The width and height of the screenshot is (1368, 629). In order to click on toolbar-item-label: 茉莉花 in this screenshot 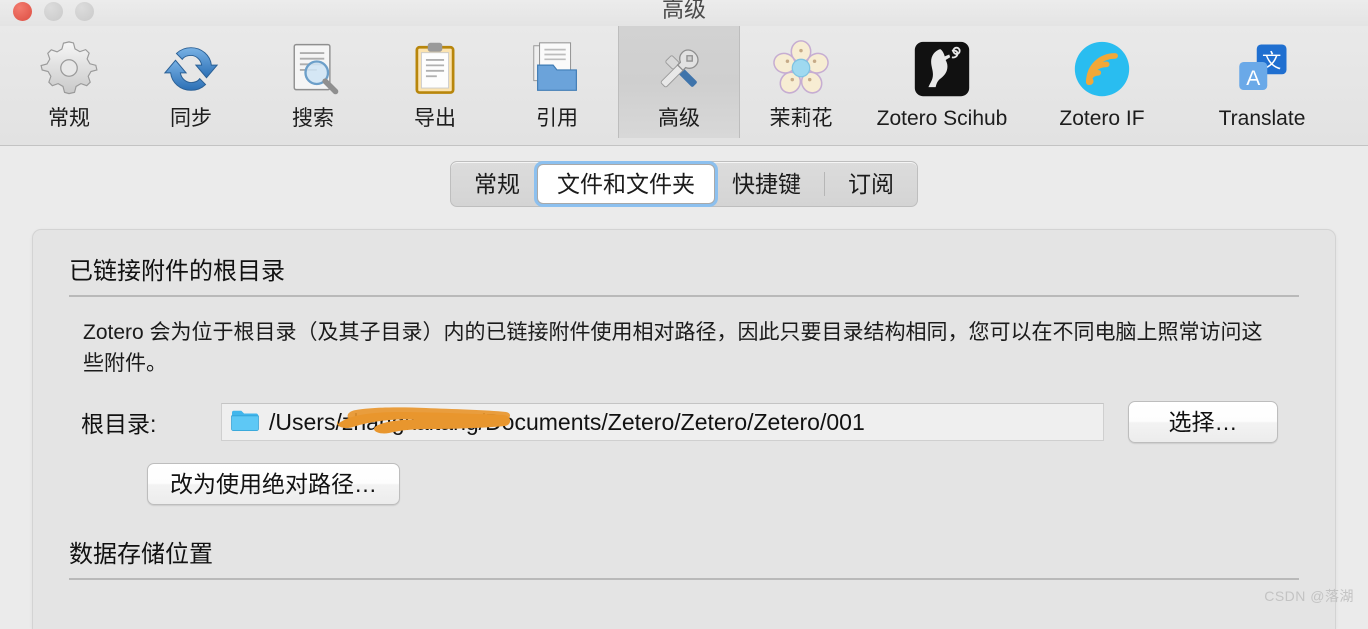, I will do `click(801, 118)`.